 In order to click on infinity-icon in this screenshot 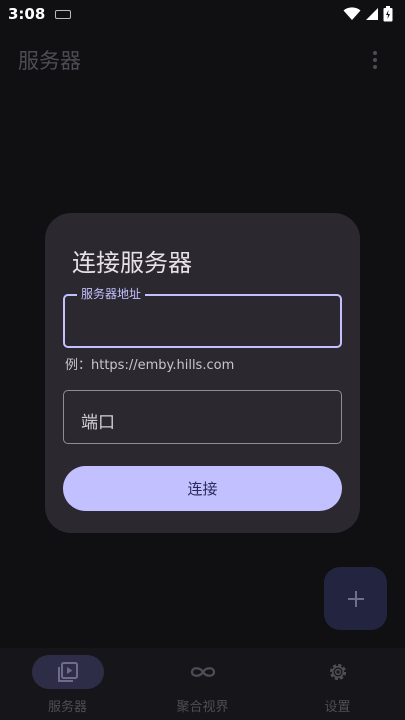, I will do `click(202, 672)`.